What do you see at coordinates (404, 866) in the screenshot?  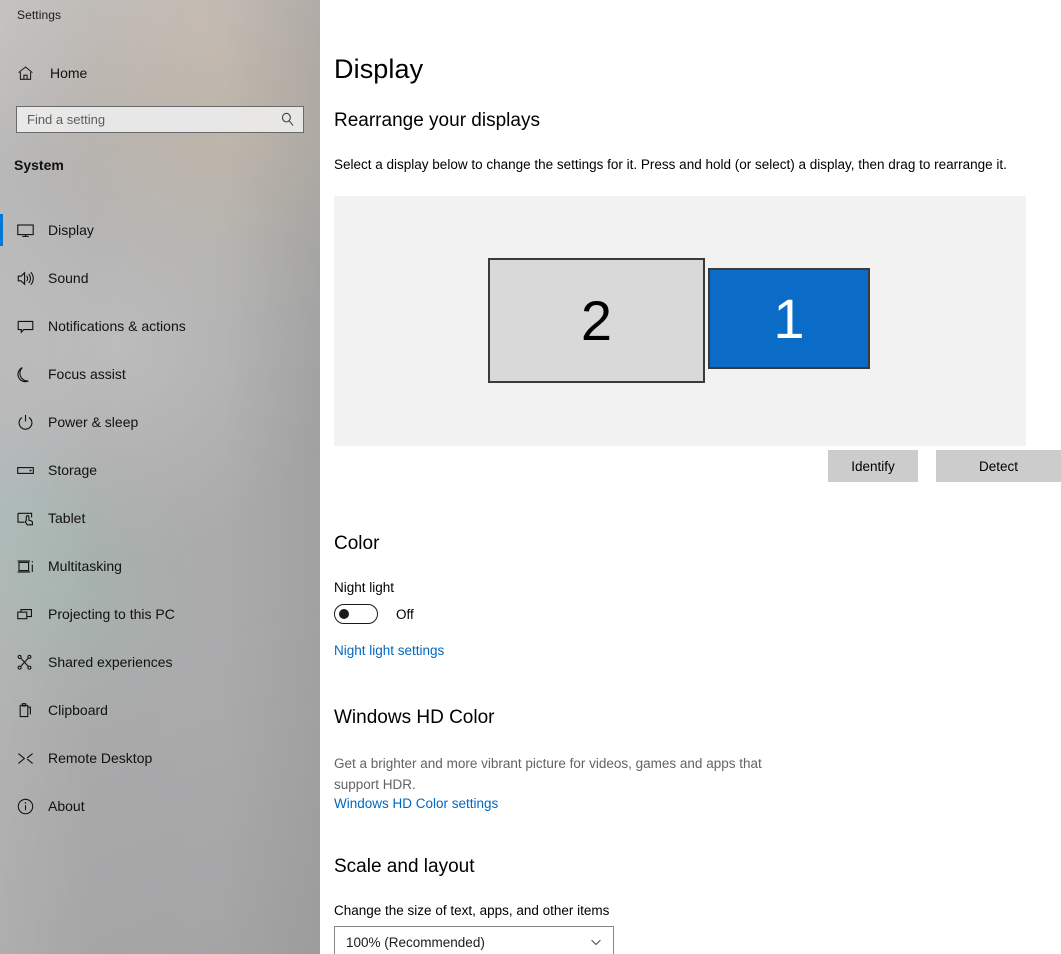 I see `scale-layout-heading: Scale and layout` at bounding box center [404, 866].